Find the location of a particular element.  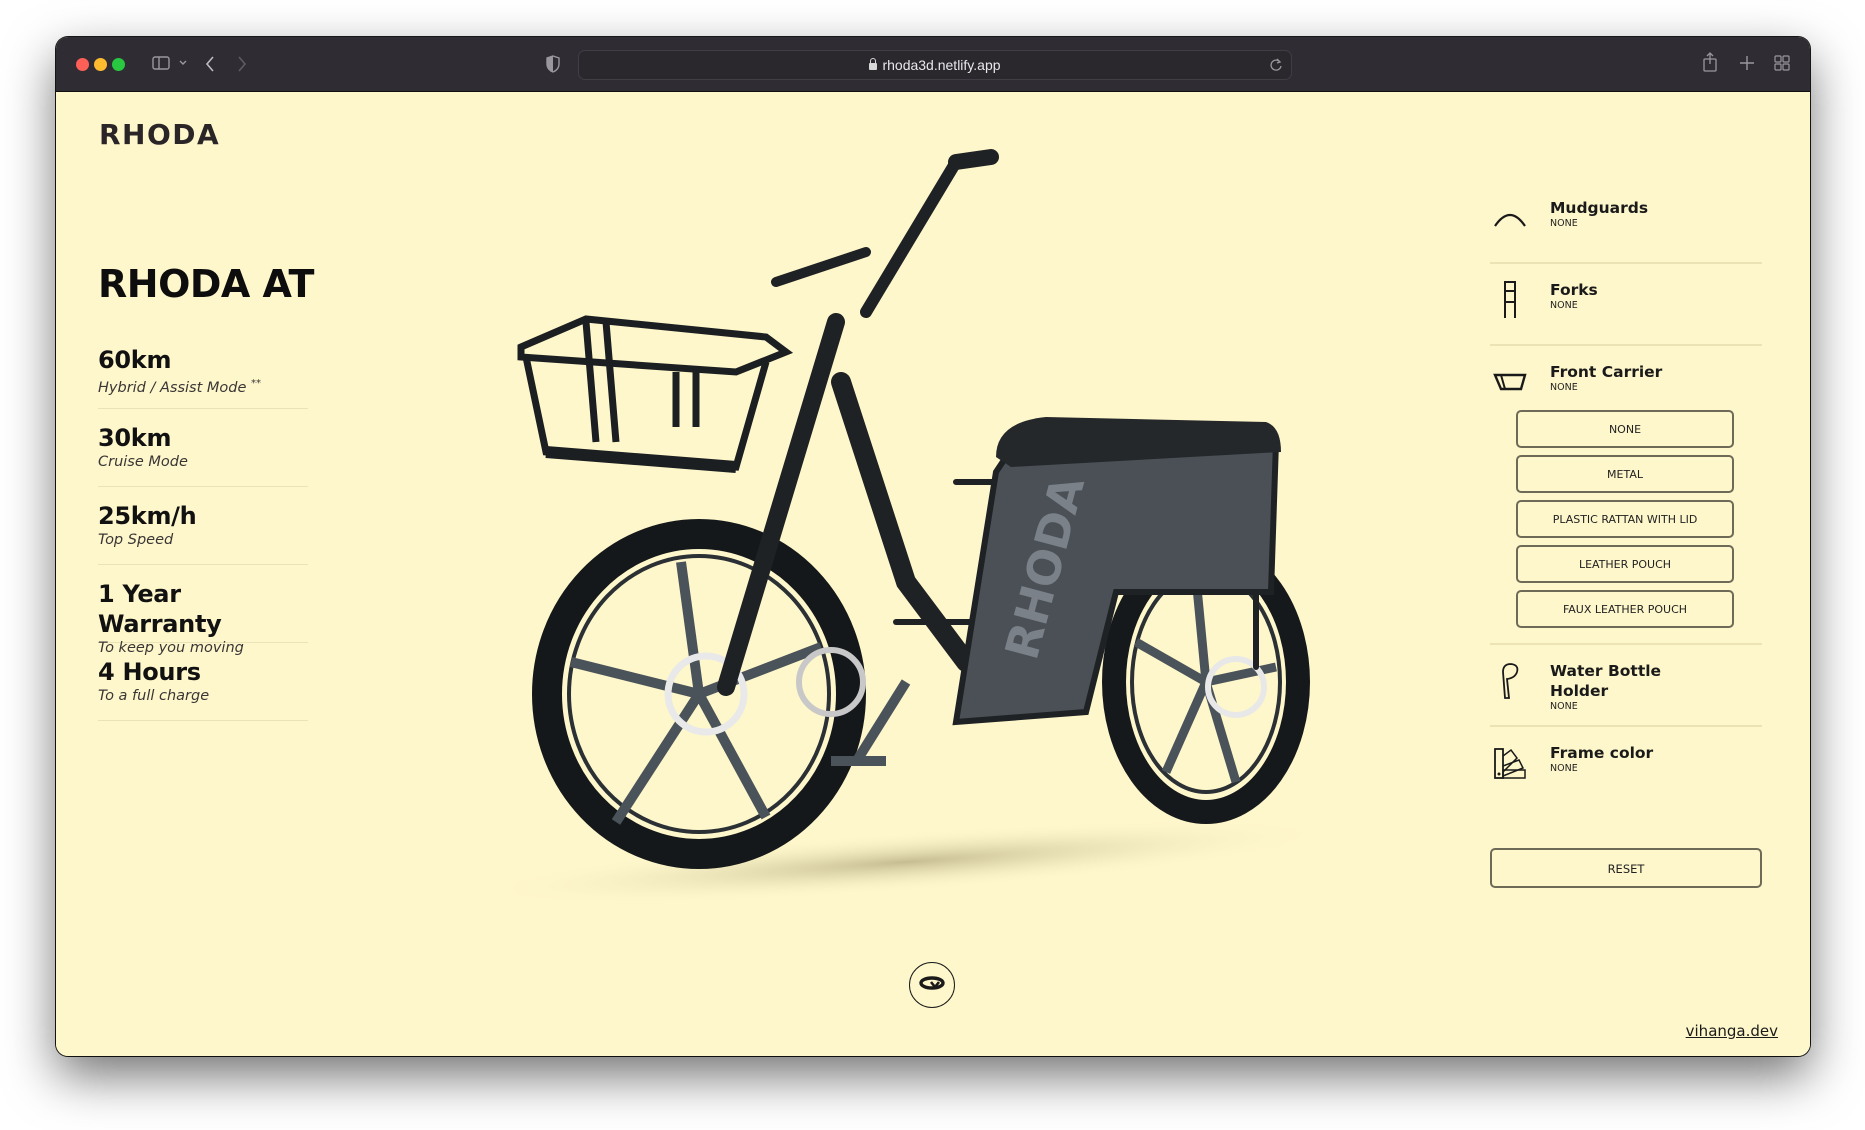

credit-link: vihanga.dev is located at coordinates (1732, 1031).